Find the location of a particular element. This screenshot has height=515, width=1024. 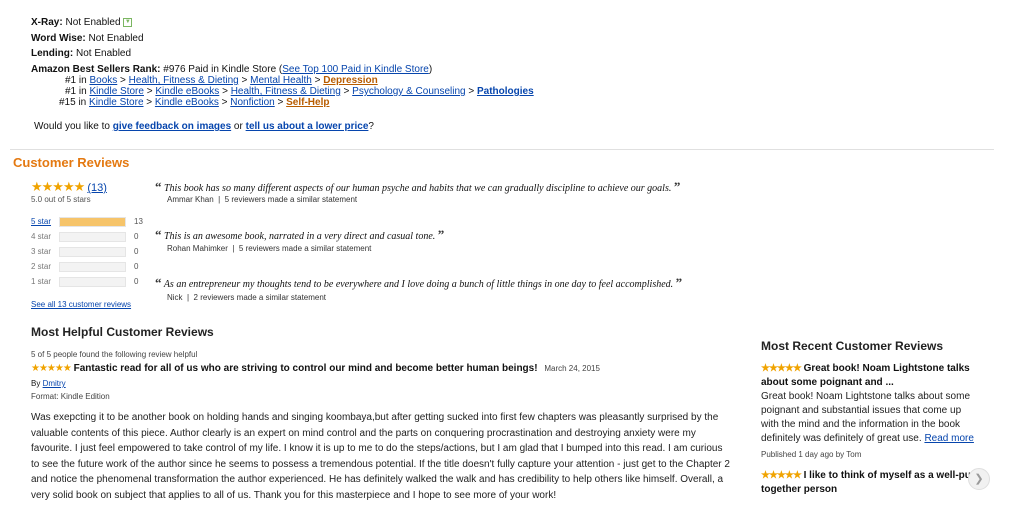

category-link: Depression is located at coordinates (350, 80).